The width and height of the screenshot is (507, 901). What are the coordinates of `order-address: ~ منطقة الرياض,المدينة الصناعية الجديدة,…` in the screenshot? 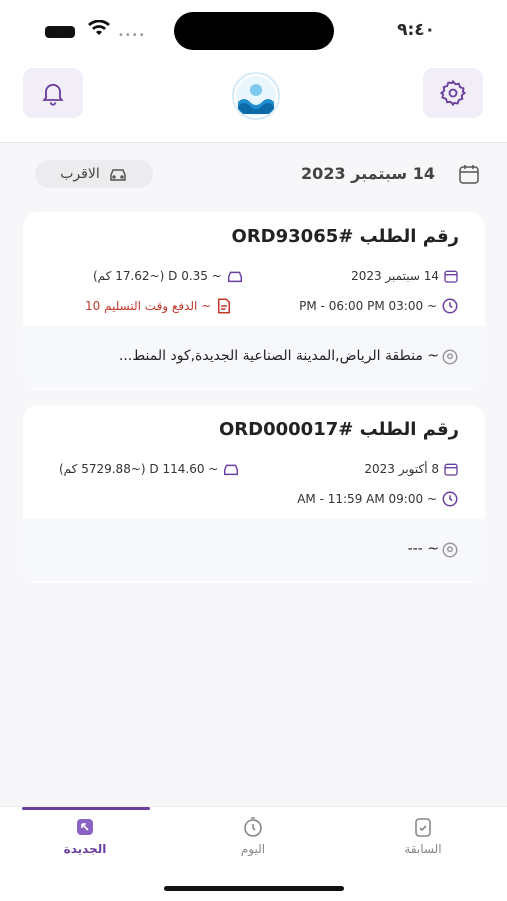 It's located at (254, 357).